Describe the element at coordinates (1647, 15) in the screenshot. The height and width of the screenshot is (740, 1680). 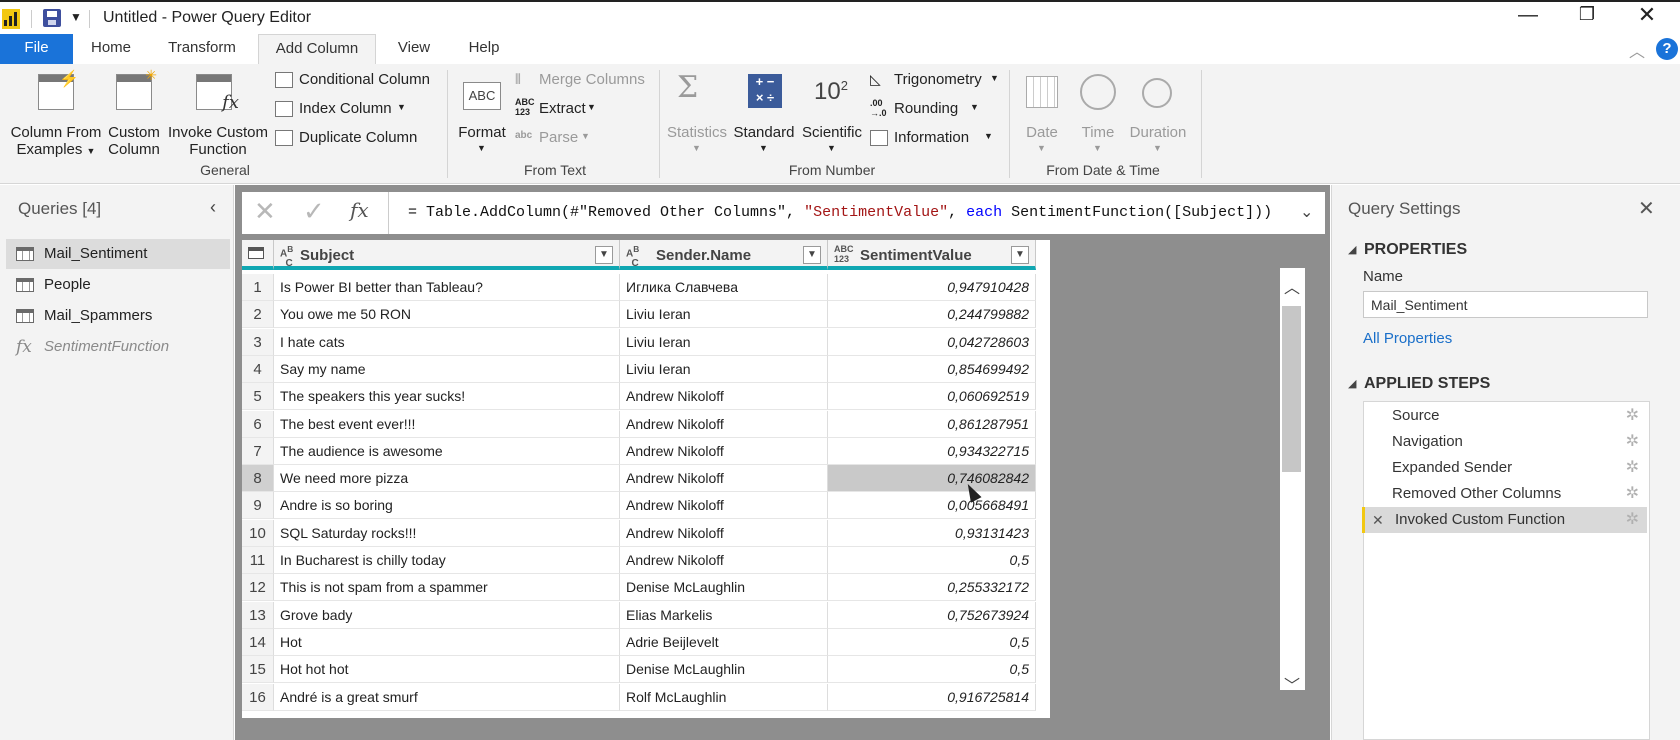
I see `close-window-icon: ✕` at that location.